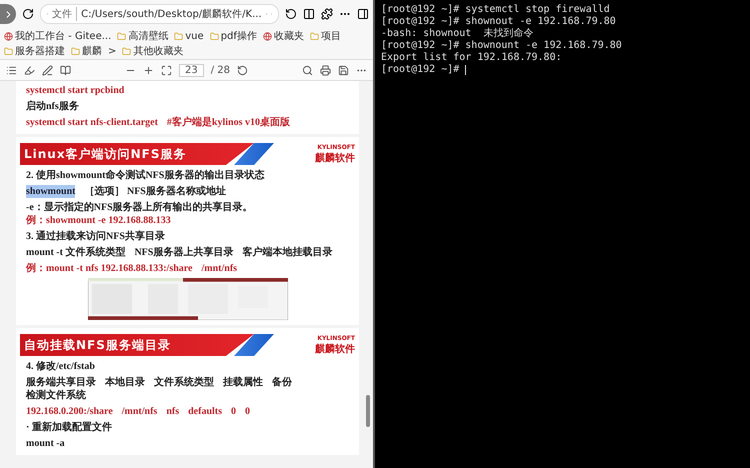 The height and width of the screenshot is (468, 750). Describe the element at coordinates (242, 70) in the screenshot. I see `rotate-icon` at that location.